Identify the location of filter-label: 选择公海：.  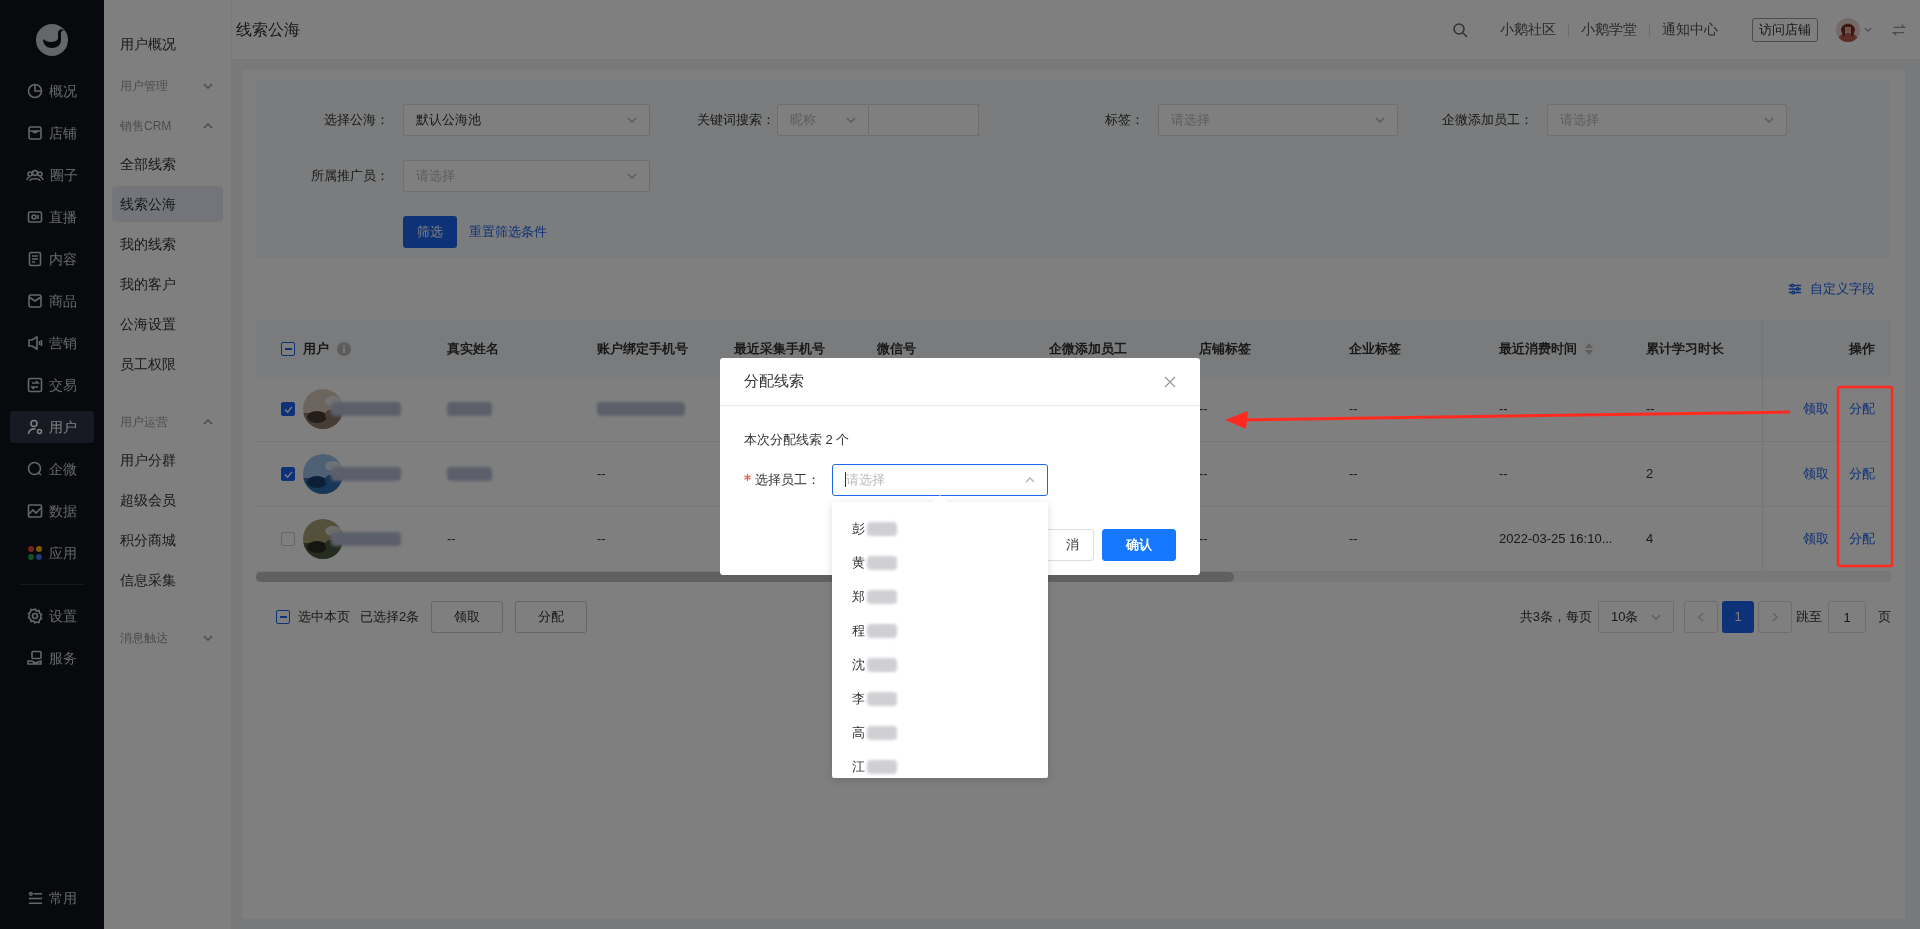
(356, 120).